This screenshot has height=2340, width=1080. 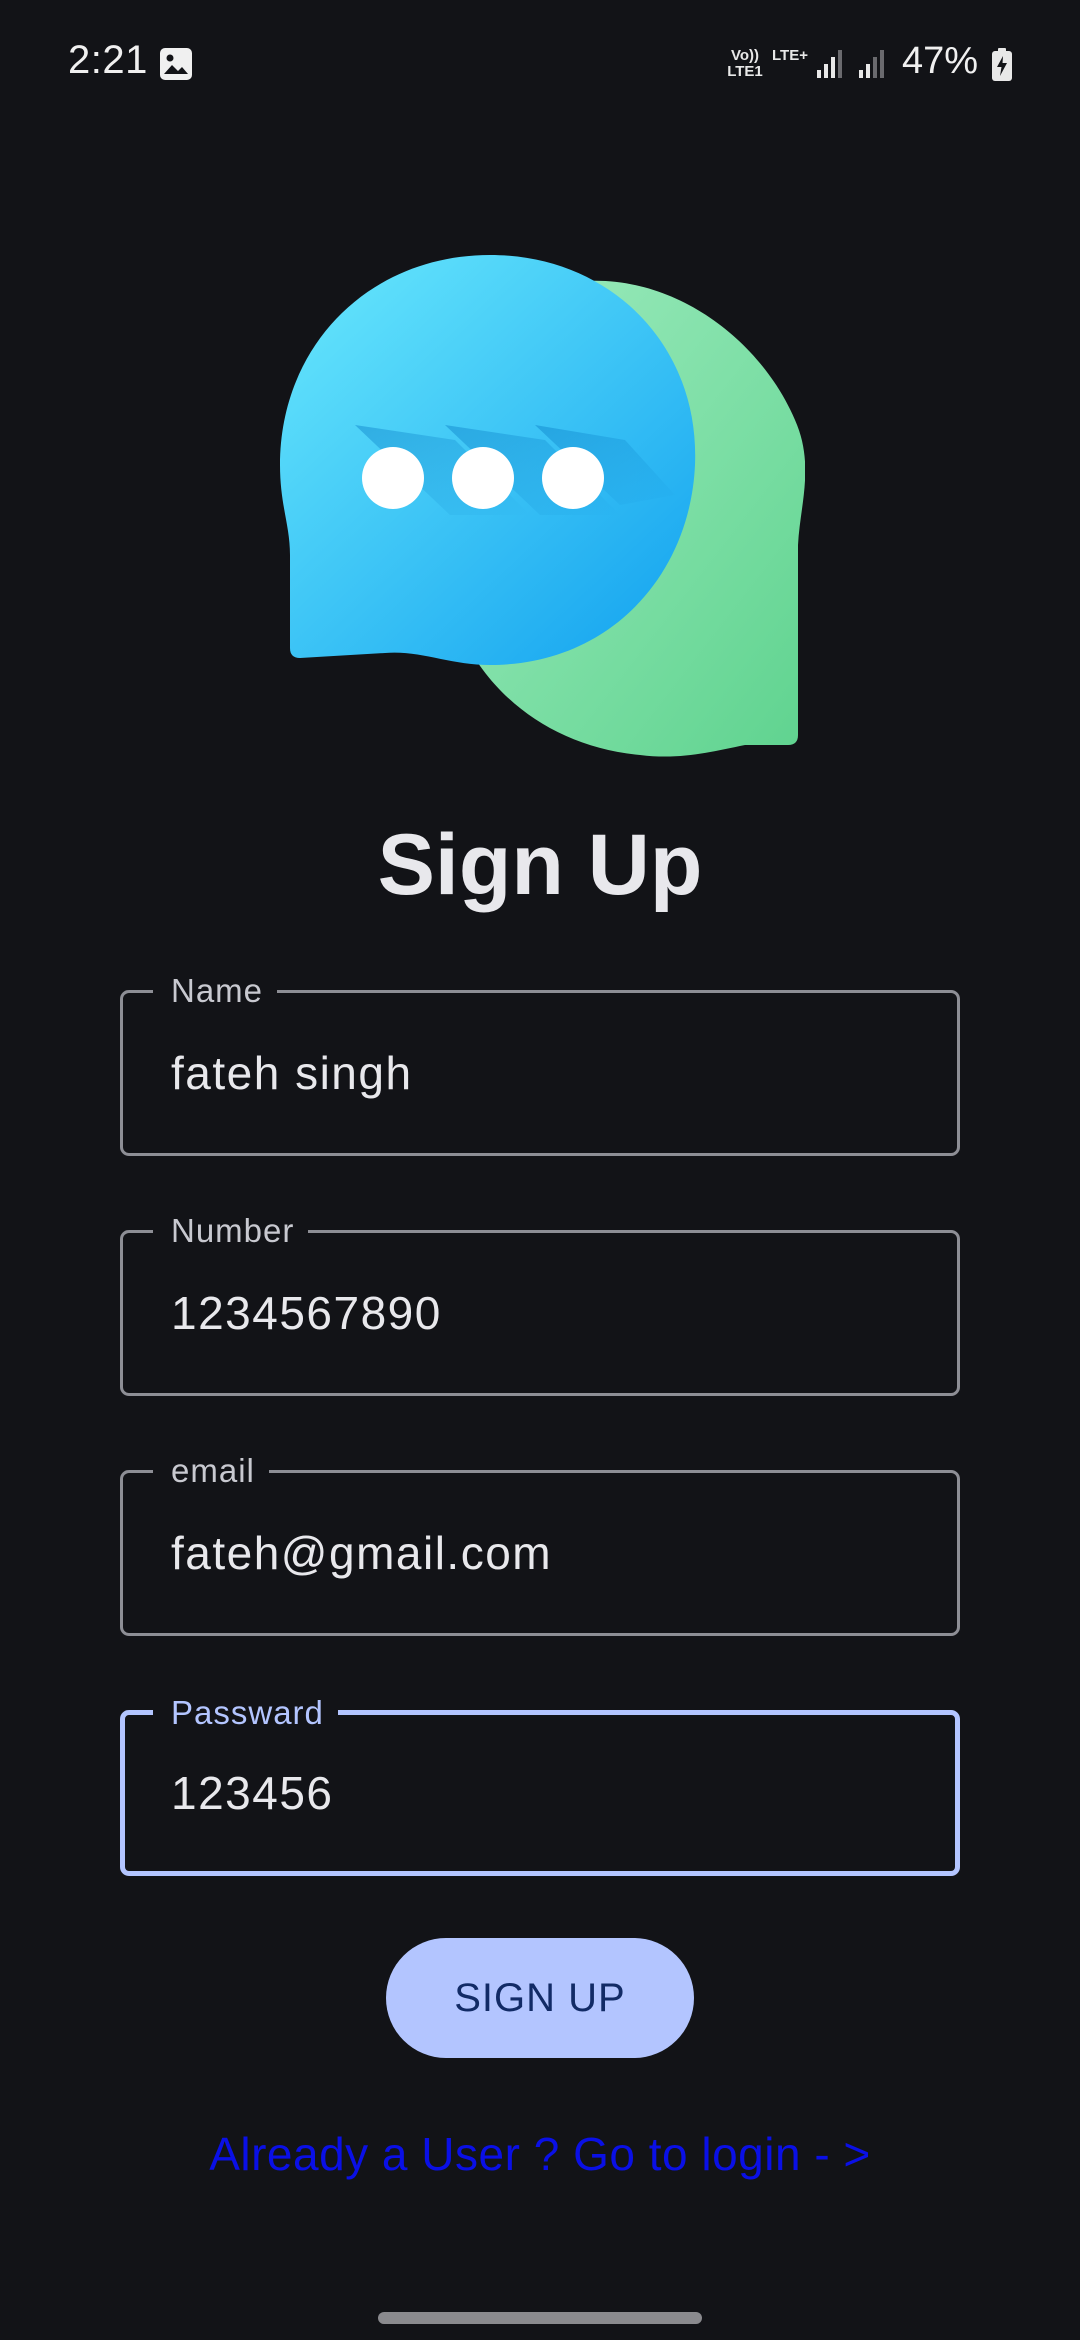 What do you see at coordinates (540, 2318) in the screenshot?
I see `home-indicator` at bounding box center [540, 2318].